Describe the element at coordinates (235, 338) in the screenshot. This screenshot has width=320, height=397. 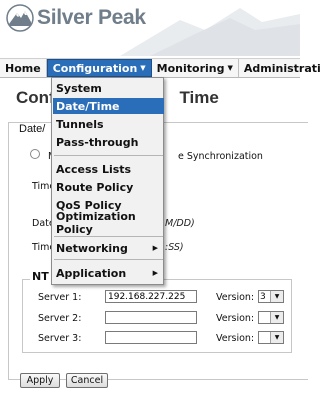
I see `server-3-version-label: Version:` at that location.